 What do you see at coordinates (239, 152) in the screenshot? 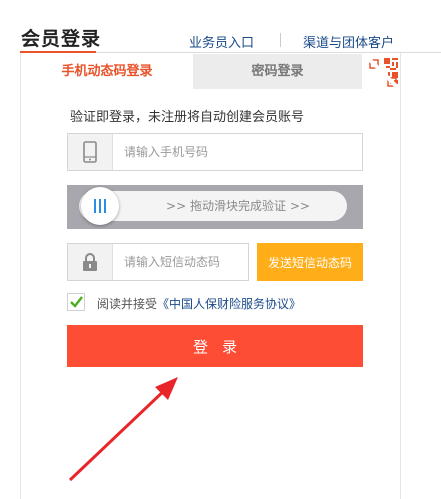
I see `phone-input` at bounding box center [239, 152].